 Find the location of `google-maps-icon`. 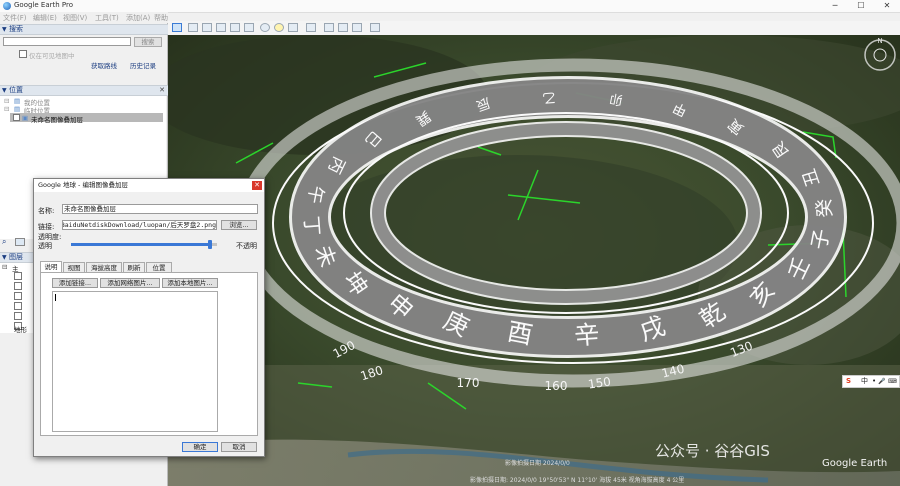

google-maps-icon is located at coordinates (375, 27).